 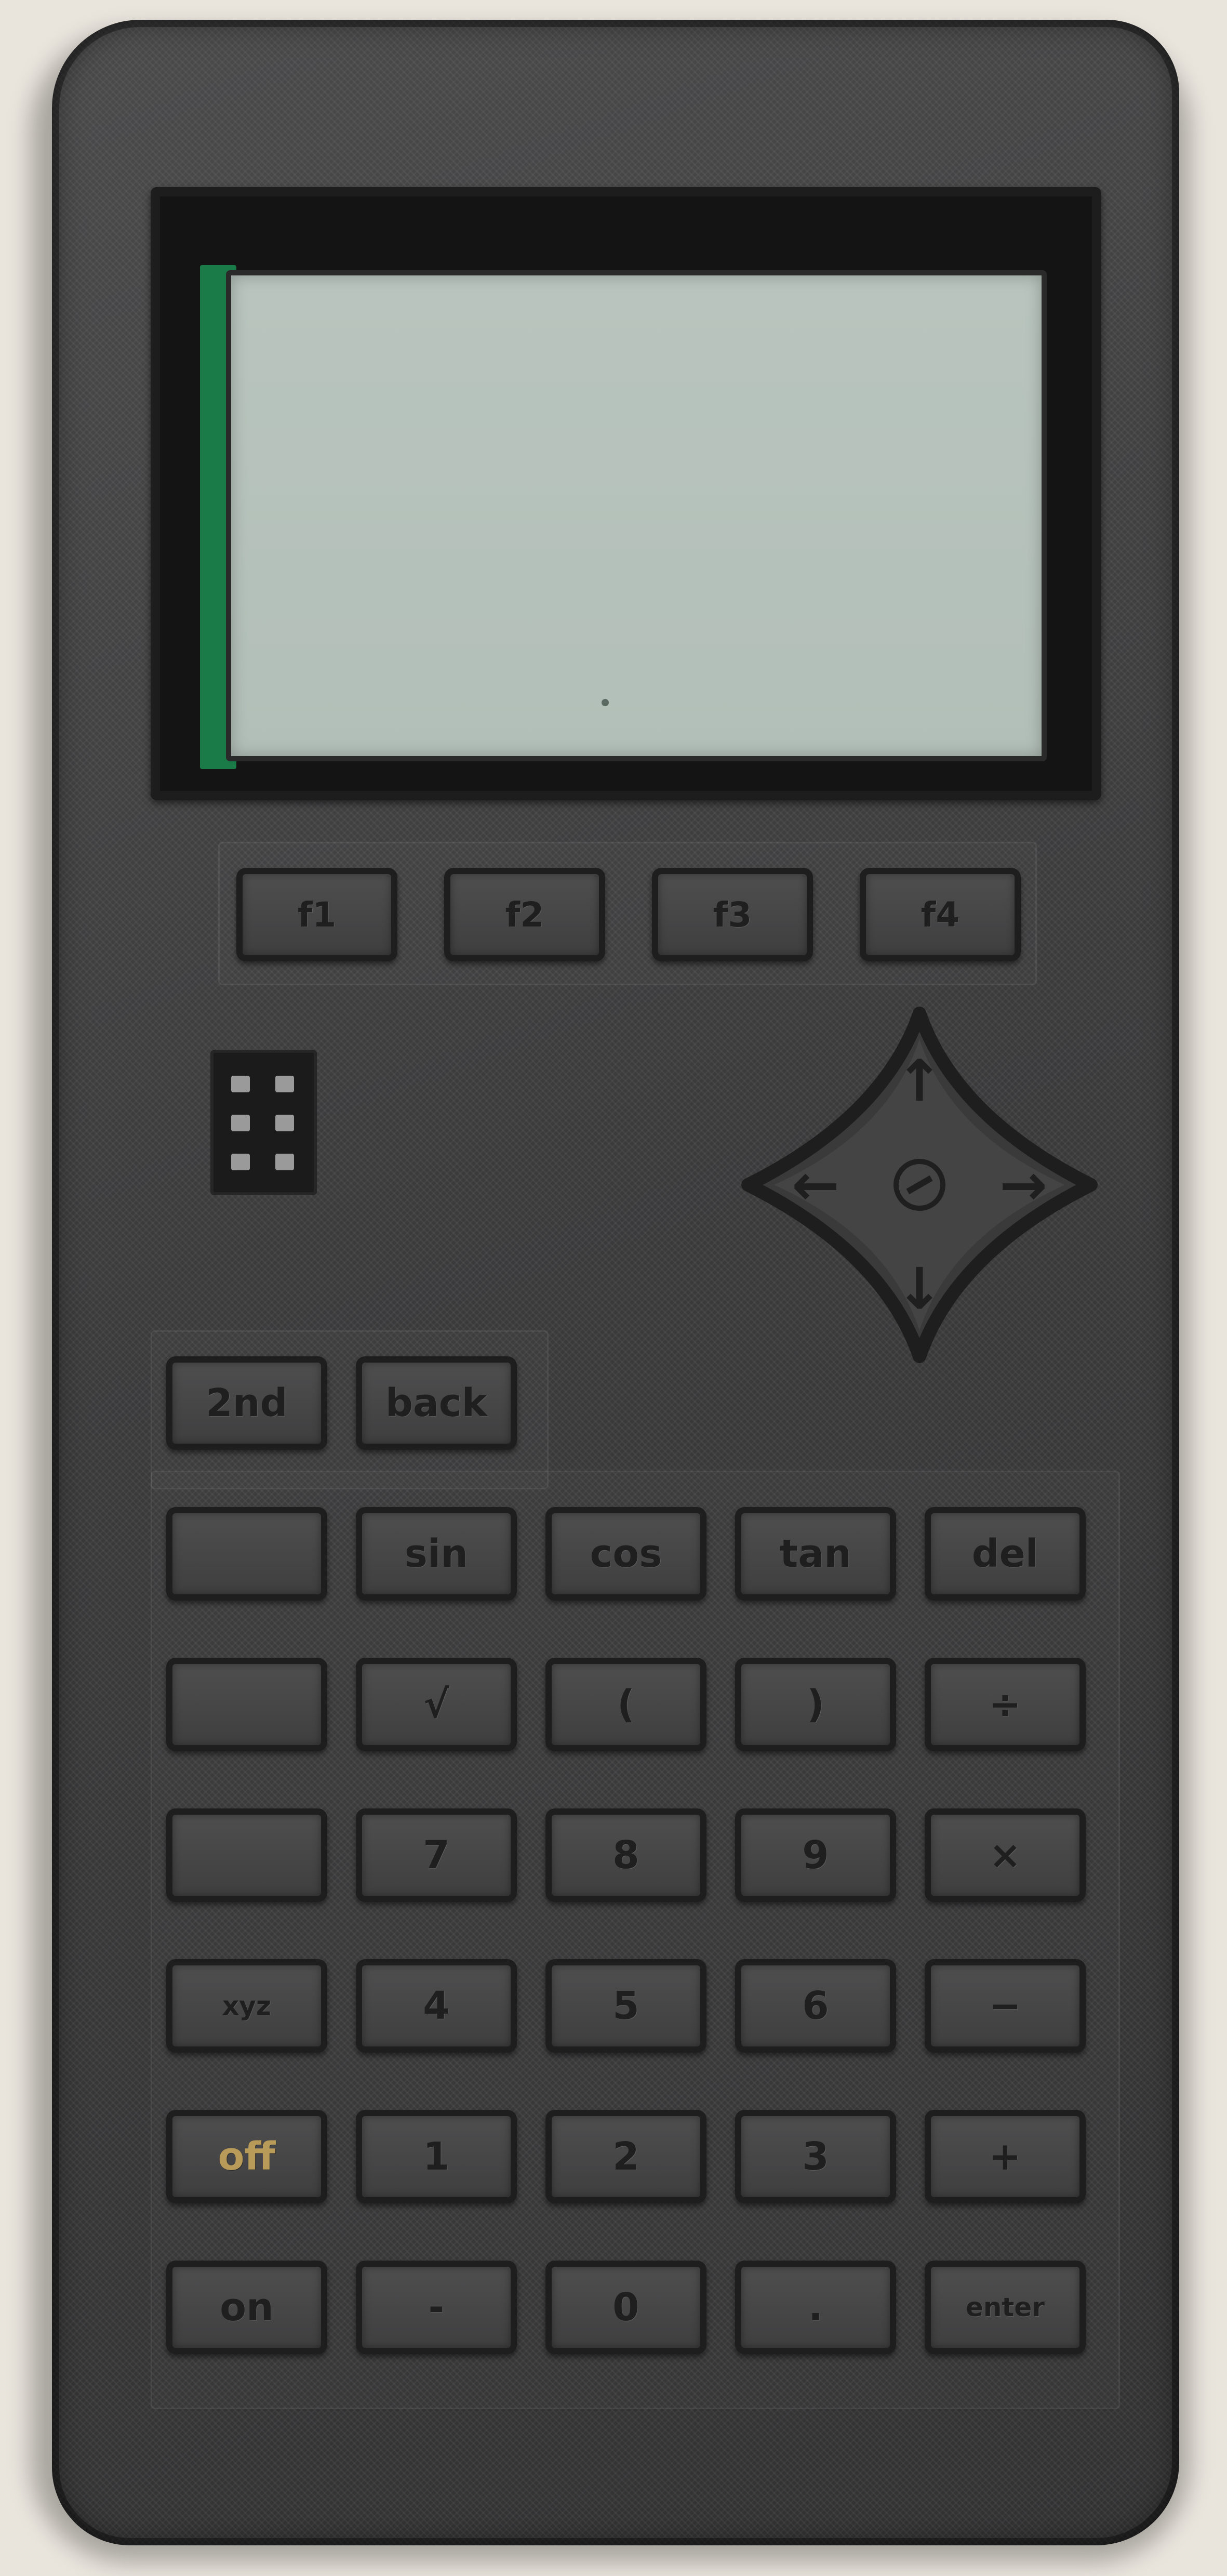 What do you see at coordinates (437, 2156) in the screenshot?
I see `one-key: 1` at bounding box center [437, 2156].